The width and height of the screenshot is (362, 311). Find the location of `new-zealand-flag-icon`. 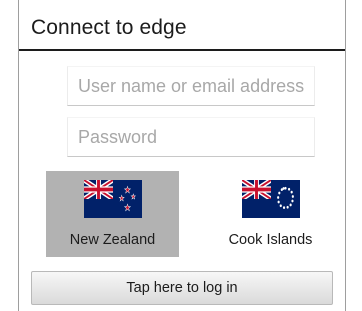

new-zealand-flag-icon is located at coordinates (112, 199).